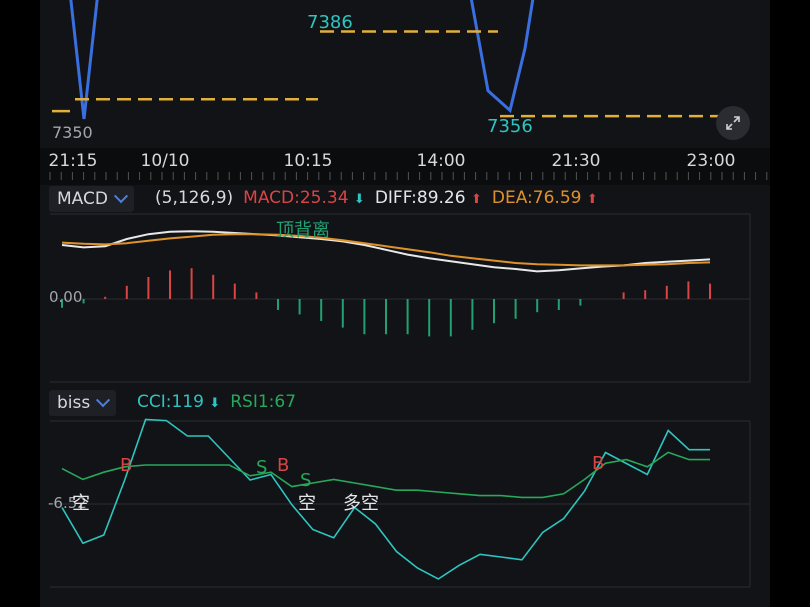 The image size is (810, 607). Describe the element at coordinates (66, 297) in the screenshot. I see `macd-zero-label: 0.00` at that location.